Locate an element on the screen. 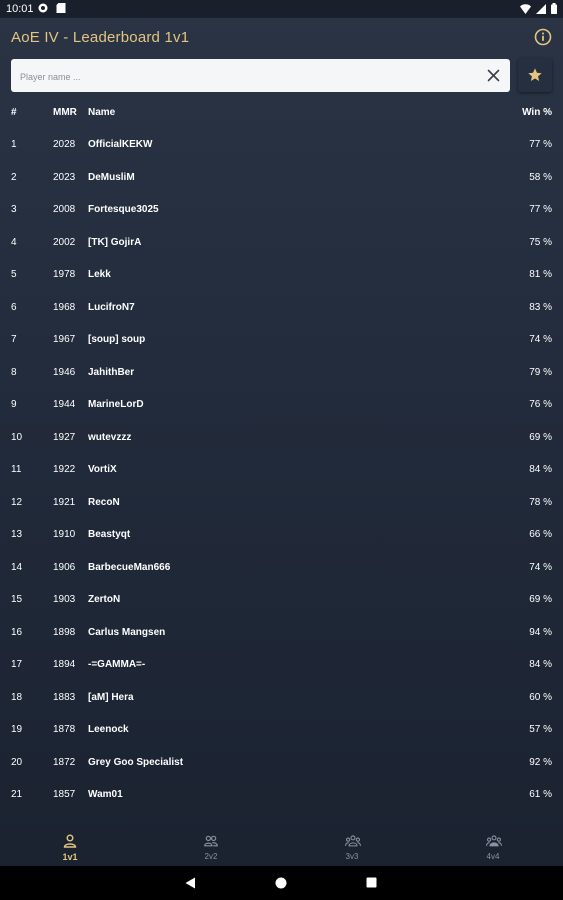 This screenshot has height=900, width=563. favorites-button is located at coordinates (535, 75).